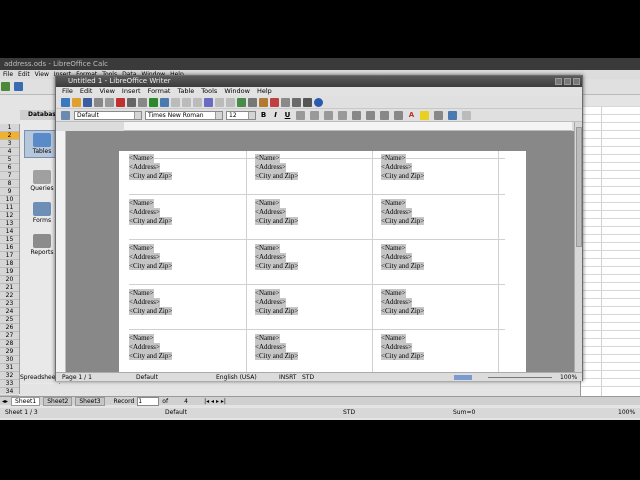 This screenshot has height=480, width=640. I want to click on edit-icon, so click(109, 102).